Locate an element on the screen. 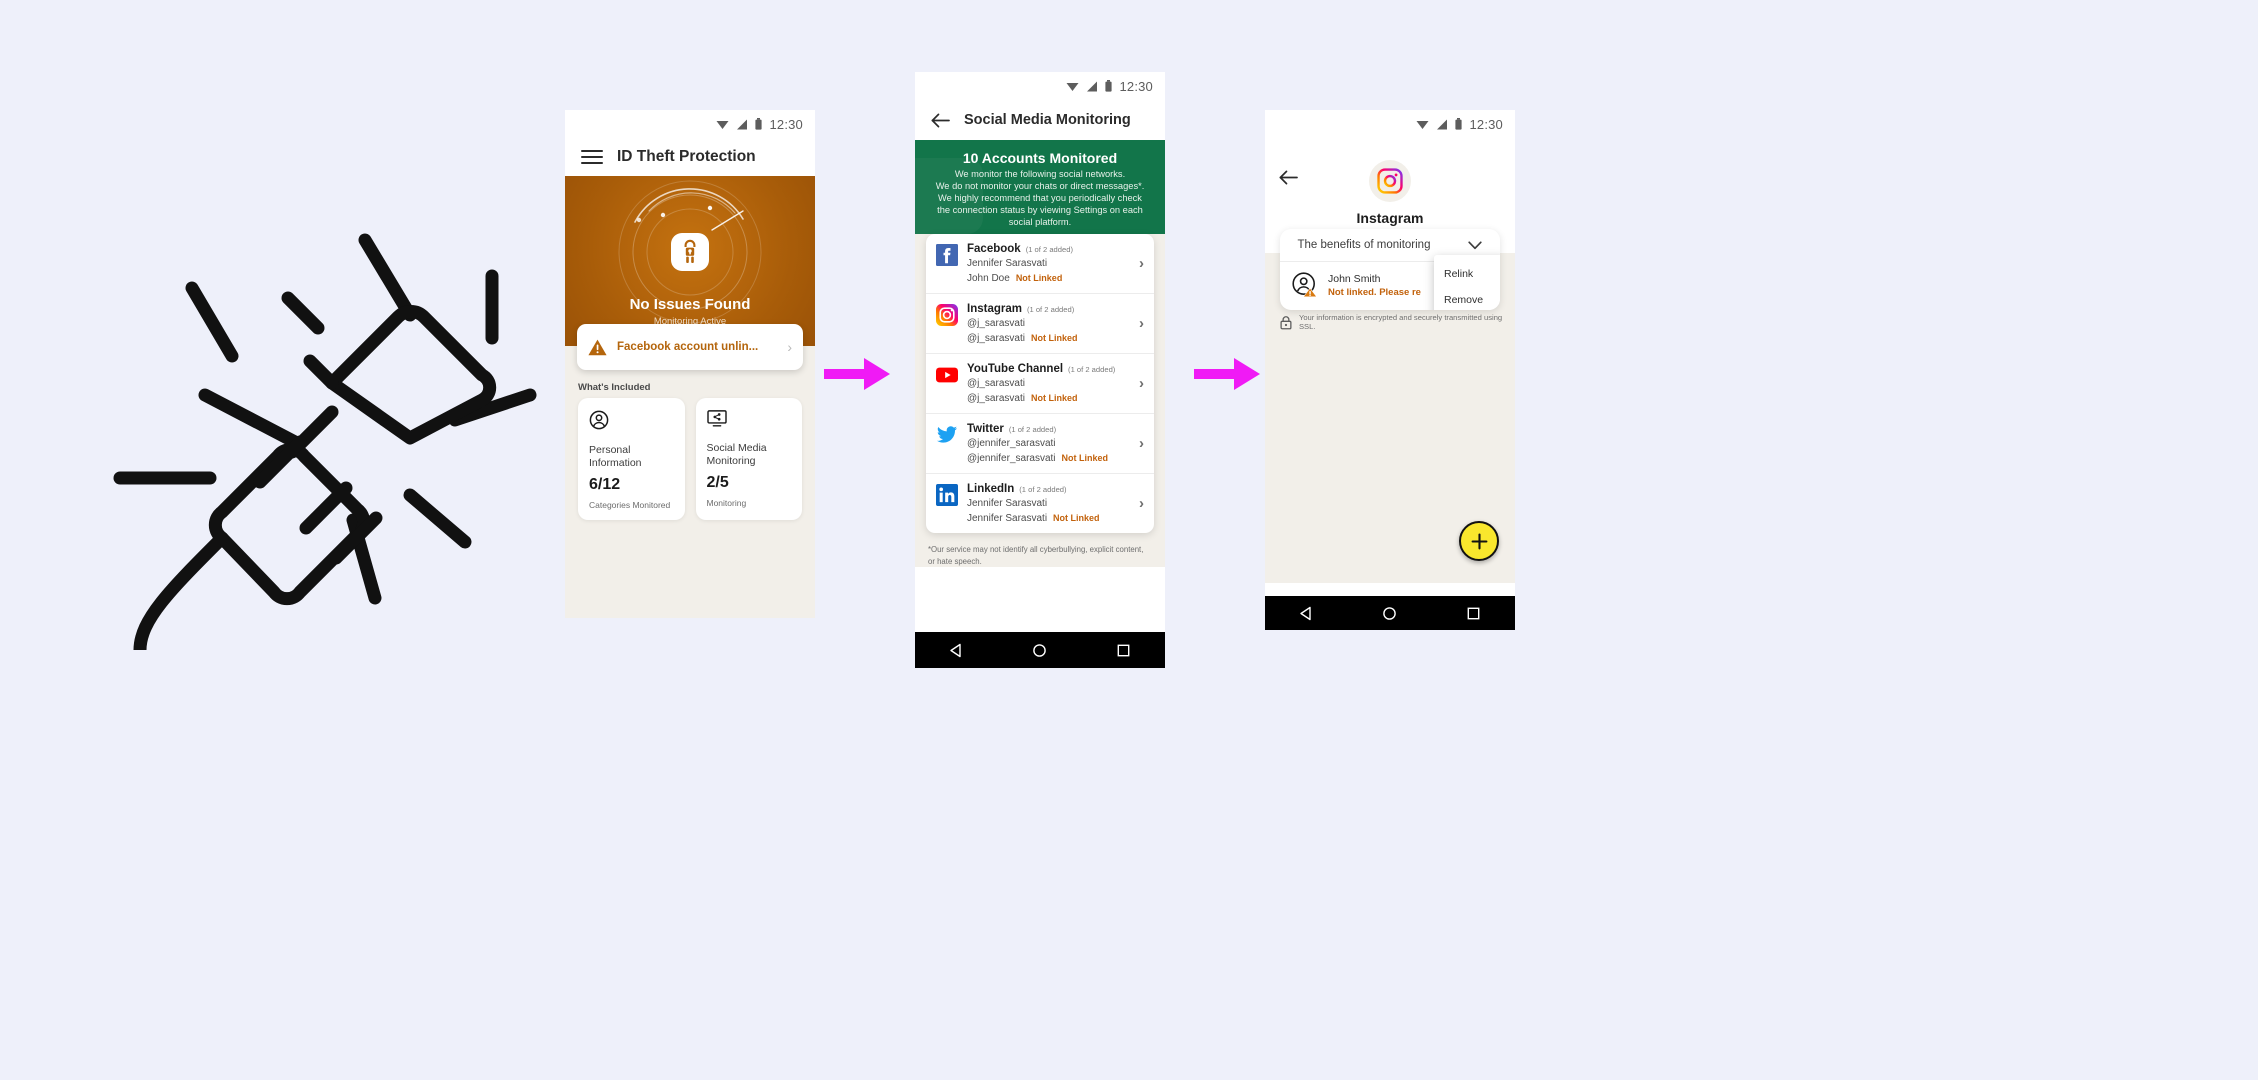 This screenshot has height=1080, width=2258. platform-name: YouTube Channel is located at coordinates (1015, 369).